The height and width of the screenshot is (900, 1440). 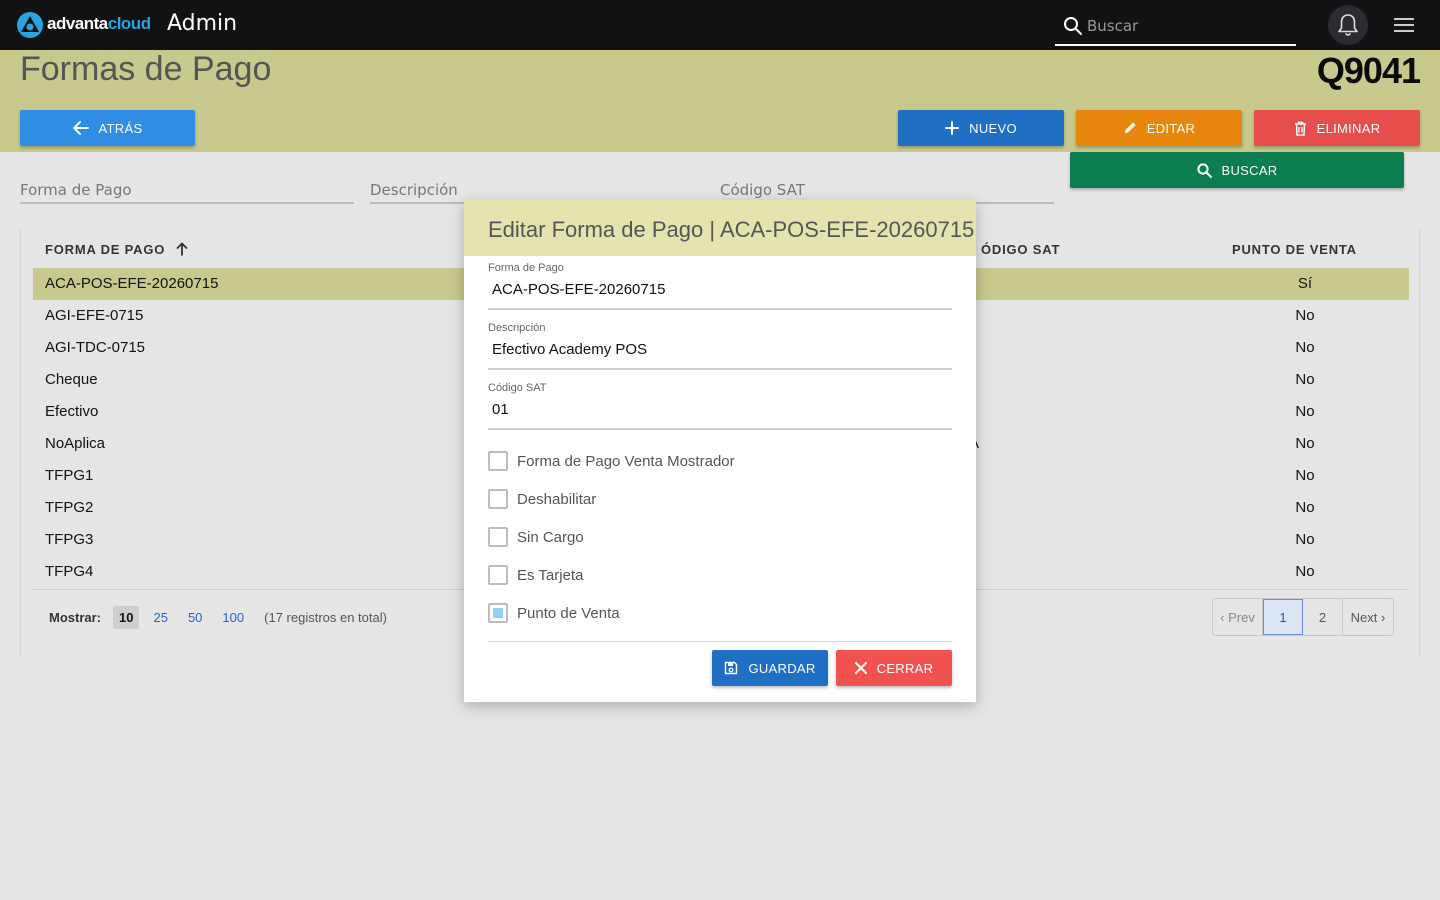 I want to click on delete-button: ELIMINAR, so click(x=1337, y=128).